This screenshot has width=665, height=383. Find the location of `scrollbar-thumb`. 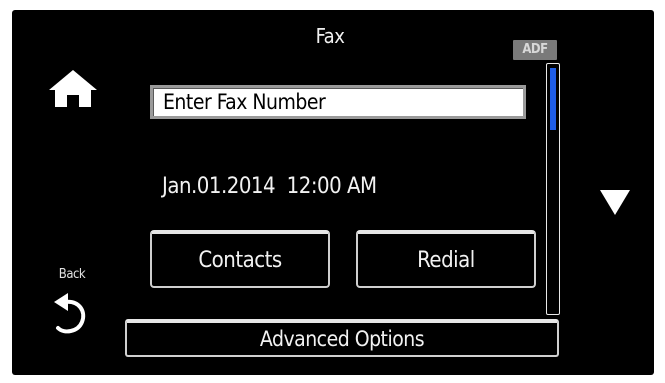

scrollbar-thumb is located at coordinates (553, 99).